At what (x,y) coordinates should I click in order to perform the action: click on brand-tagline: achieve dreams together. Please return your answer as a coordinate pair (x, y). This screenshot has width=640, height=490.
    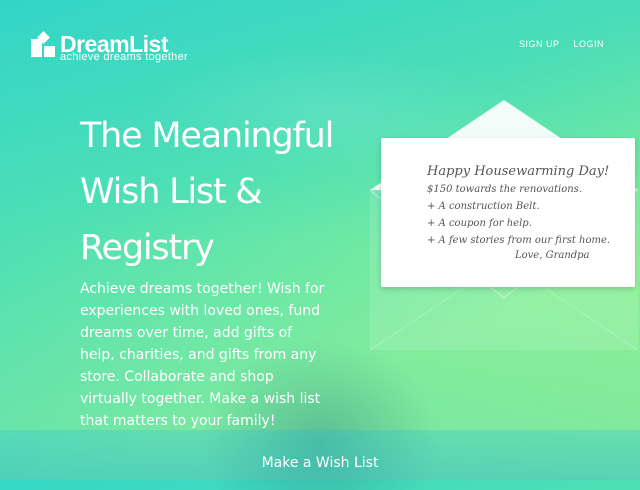
    Looking at the image, I should click on (124, 57).